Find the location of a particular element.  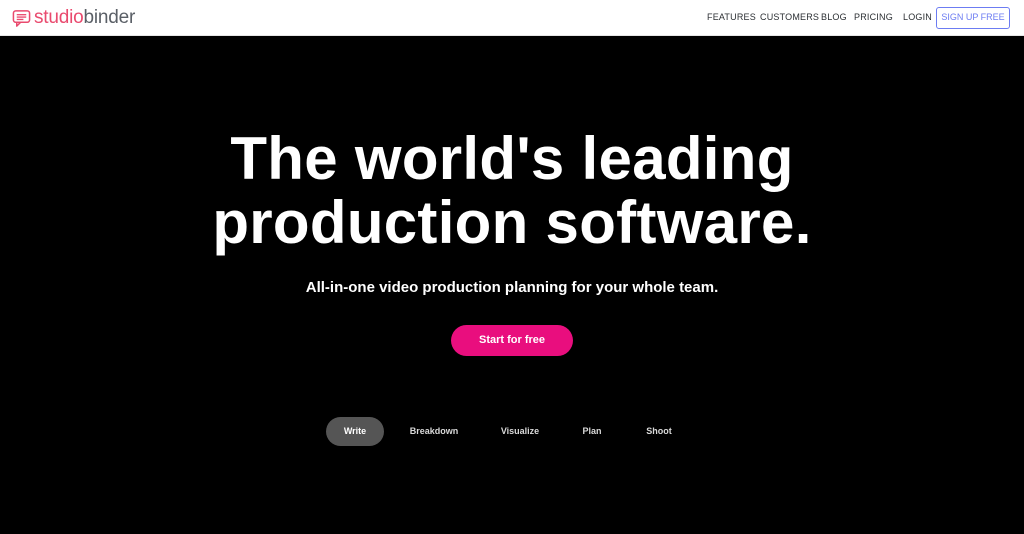

nav-blog-link: BLOG is located at coordinates (834, 17).